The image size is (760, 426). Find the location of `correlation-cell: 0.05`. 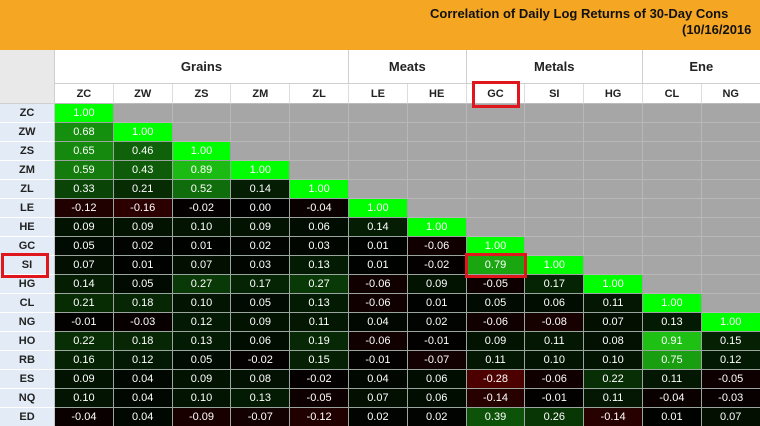

correlation-cell: 0.05 is located at coordinates (202, 360).